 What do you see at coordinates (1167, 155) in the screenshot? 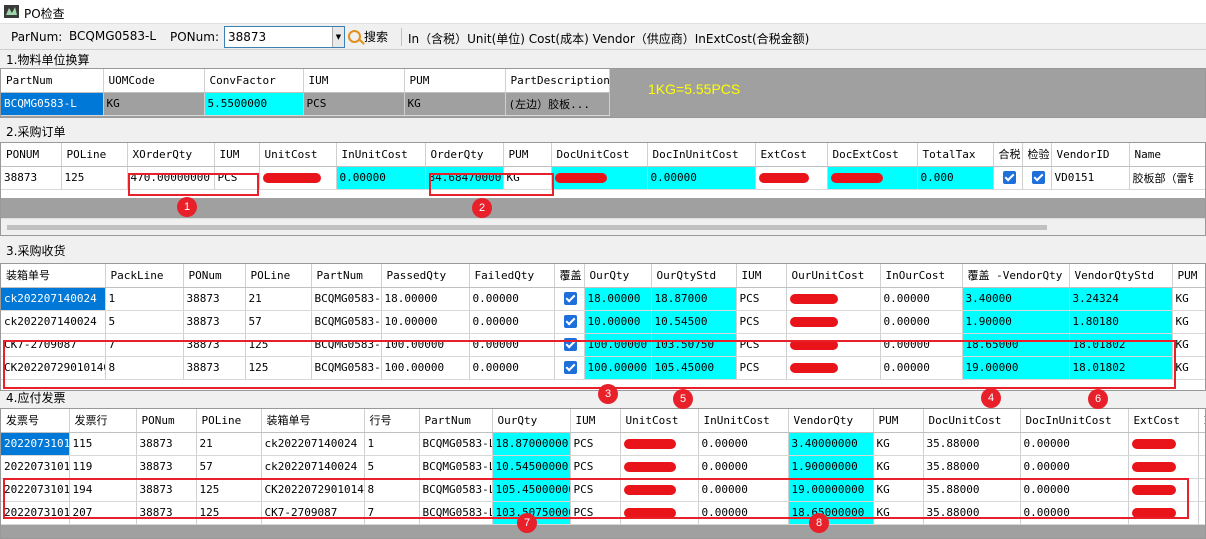
I see `column-header: Name` at bounding box center [1167, 155].